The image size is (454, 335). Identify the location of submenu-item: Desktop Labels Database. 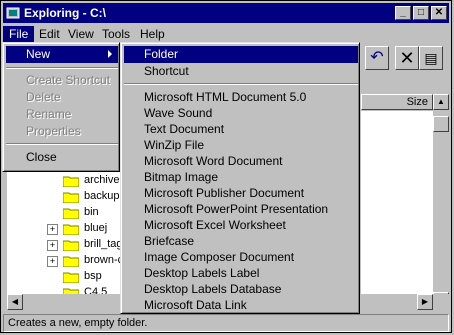
(241, 289).